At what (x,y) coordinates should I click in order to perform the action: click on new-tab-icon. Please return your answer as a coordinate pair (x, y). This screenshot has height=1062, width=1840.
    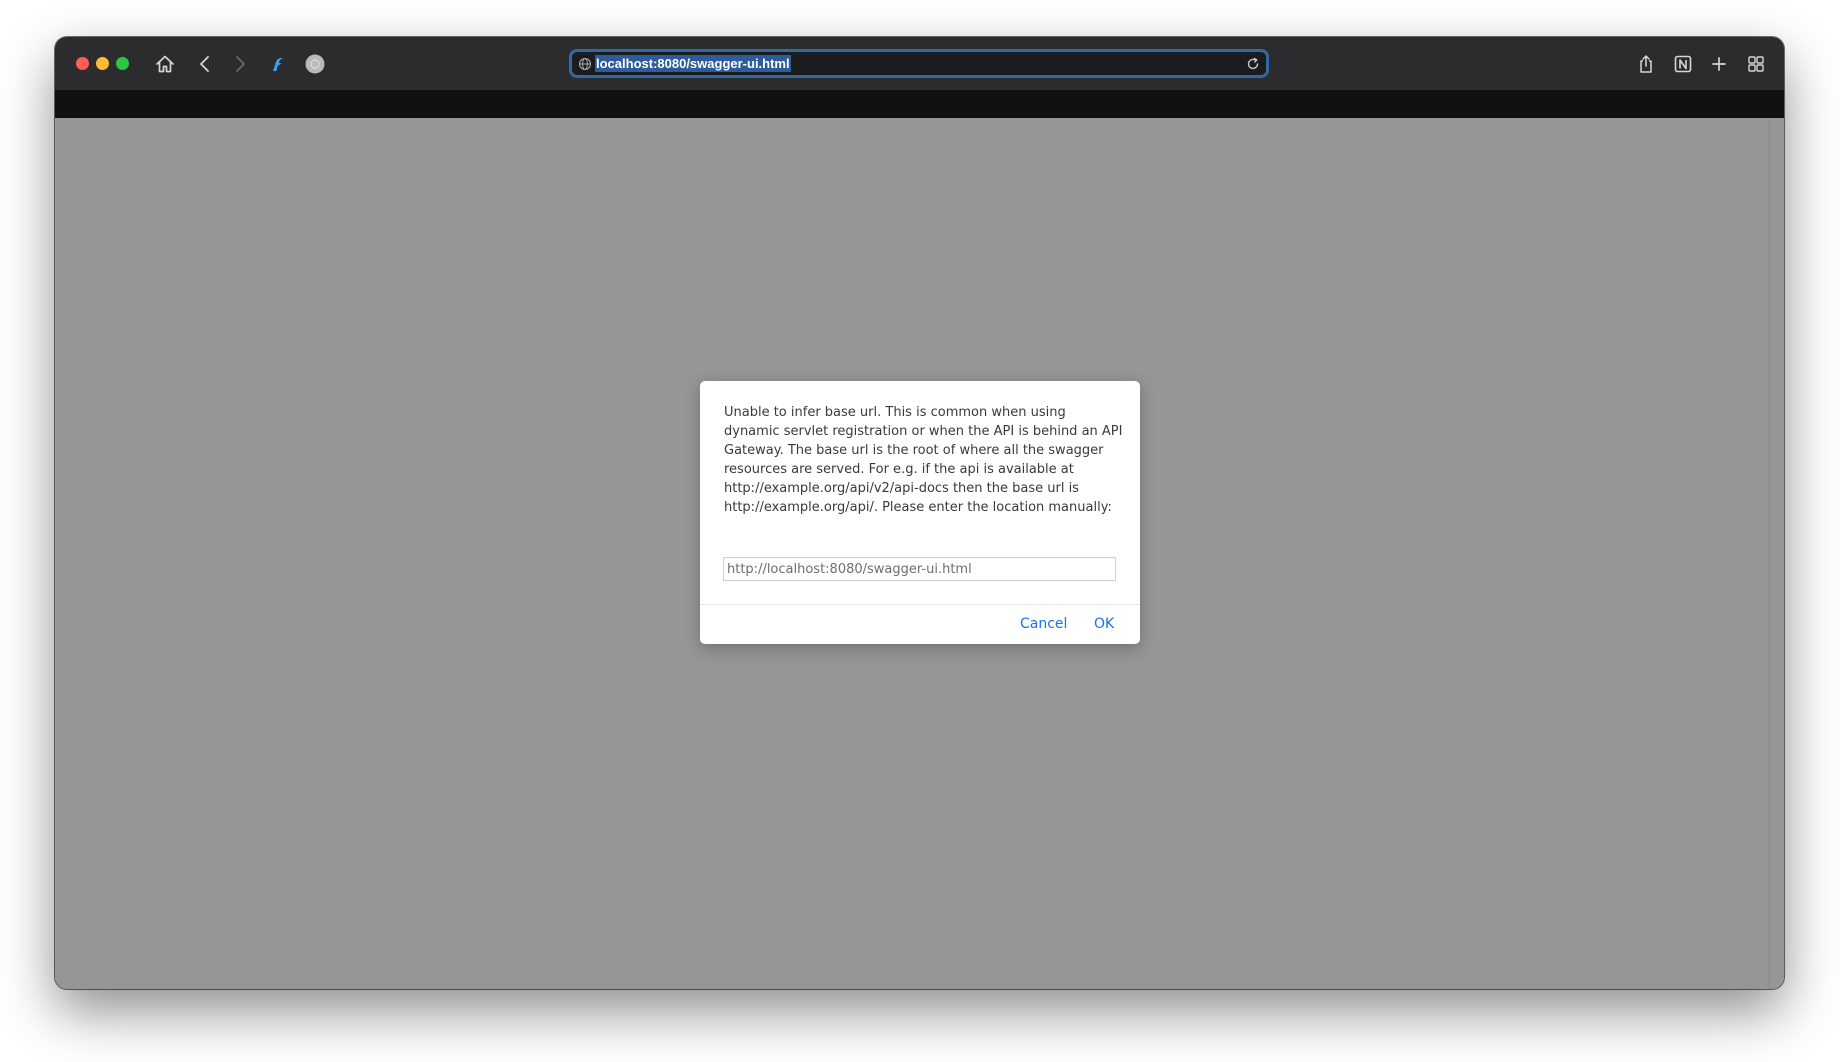
    Looking at the image, I should click on (1719, 64).